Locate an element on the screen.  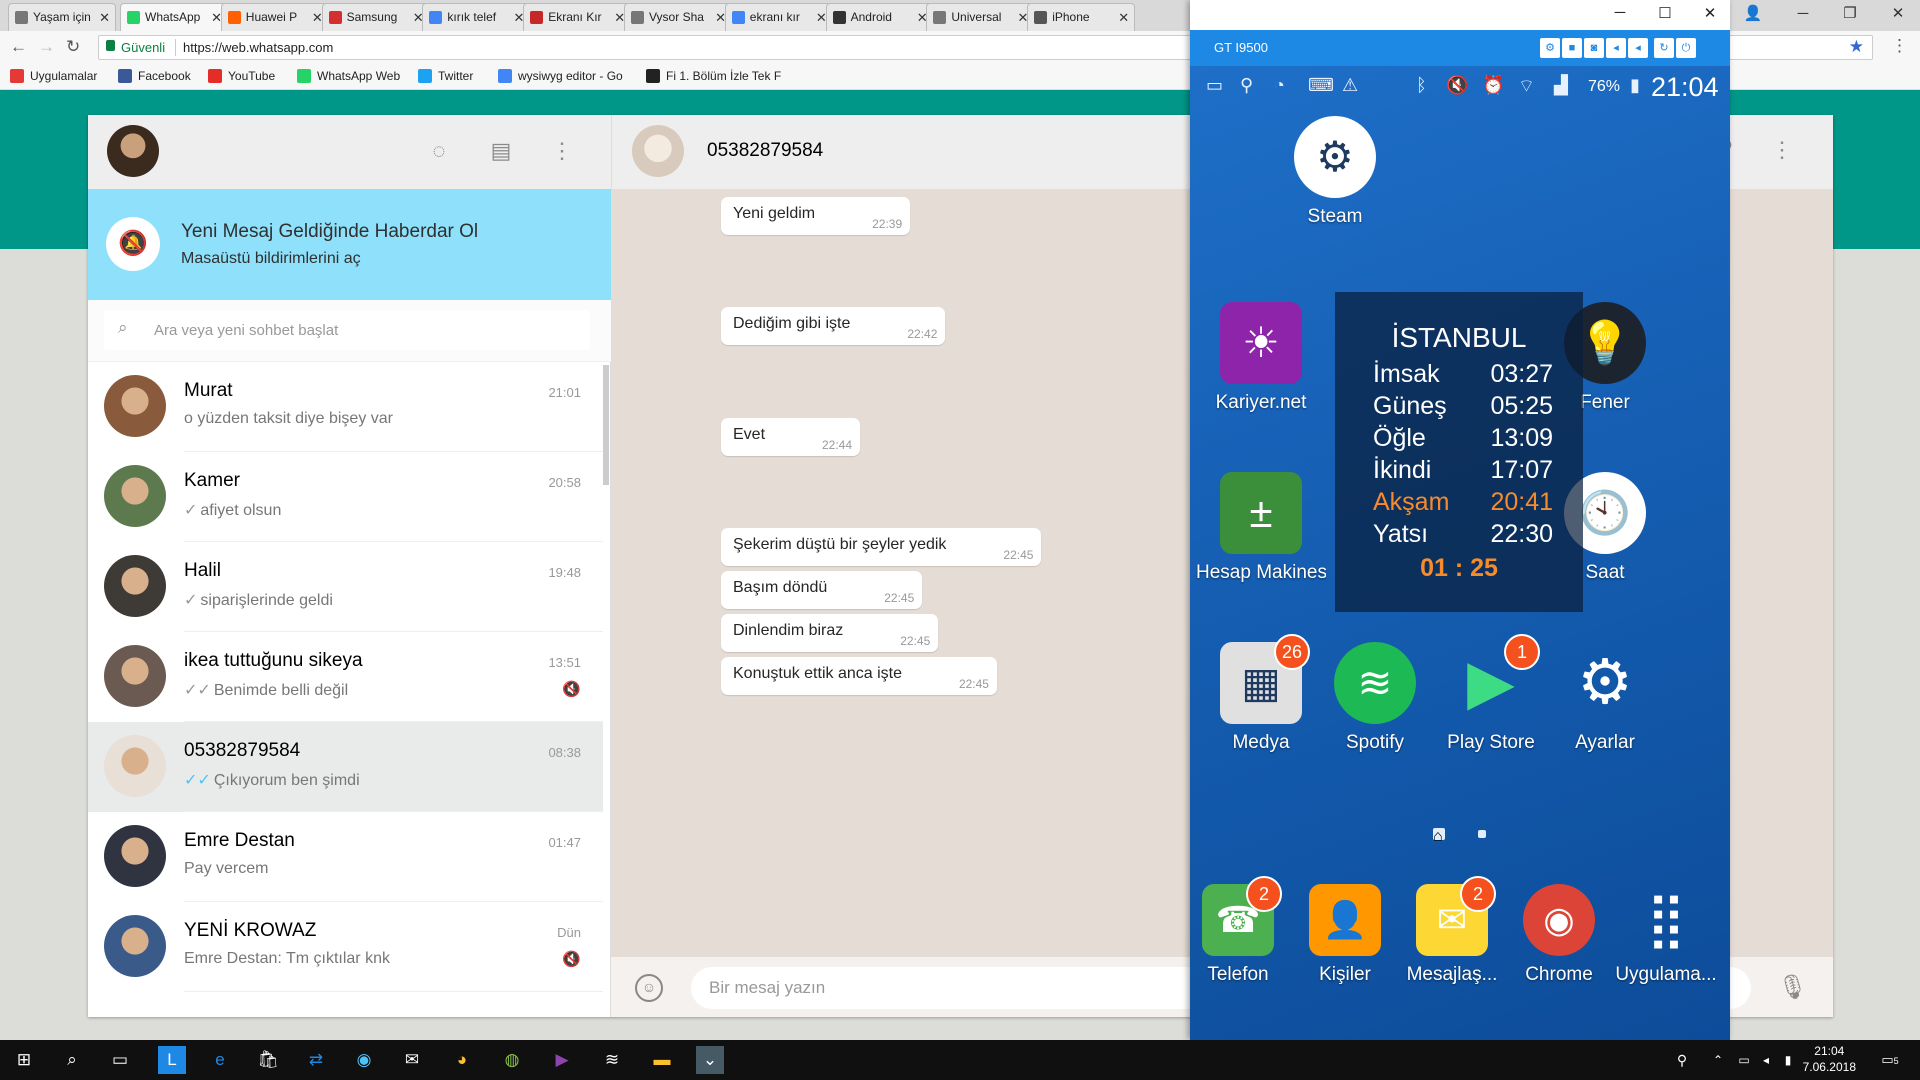
browser-minimize-button: ─ is located at coordinates (1803, 14).